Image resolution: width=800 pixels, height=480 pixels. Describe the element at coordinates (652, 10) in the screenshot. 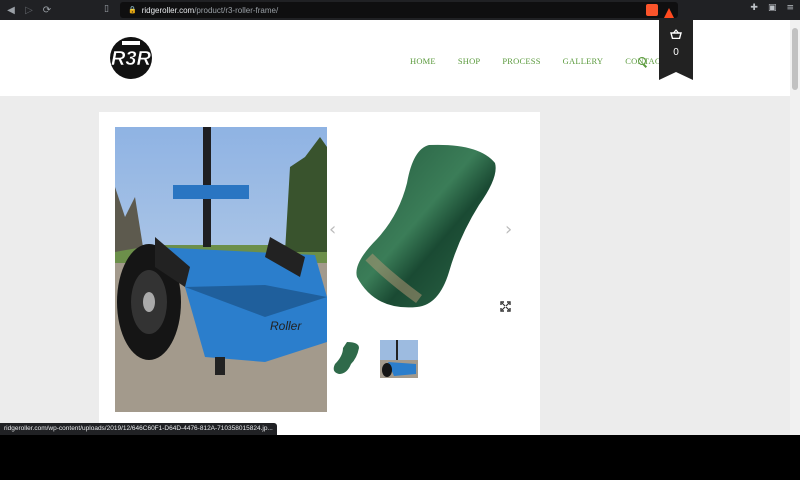

I see `brave-shield-icon` at that location.